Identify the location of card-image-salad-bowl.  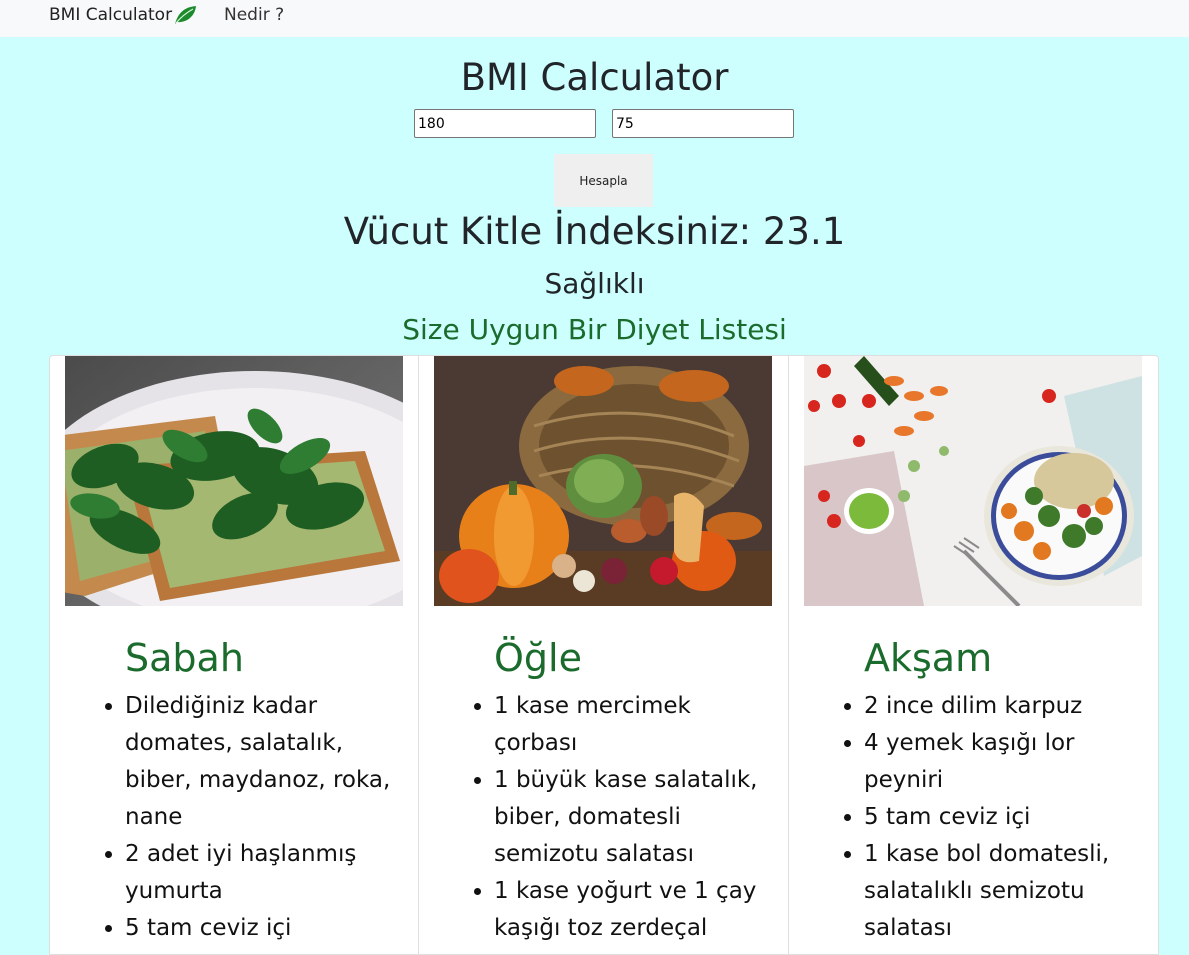
(973, 481).